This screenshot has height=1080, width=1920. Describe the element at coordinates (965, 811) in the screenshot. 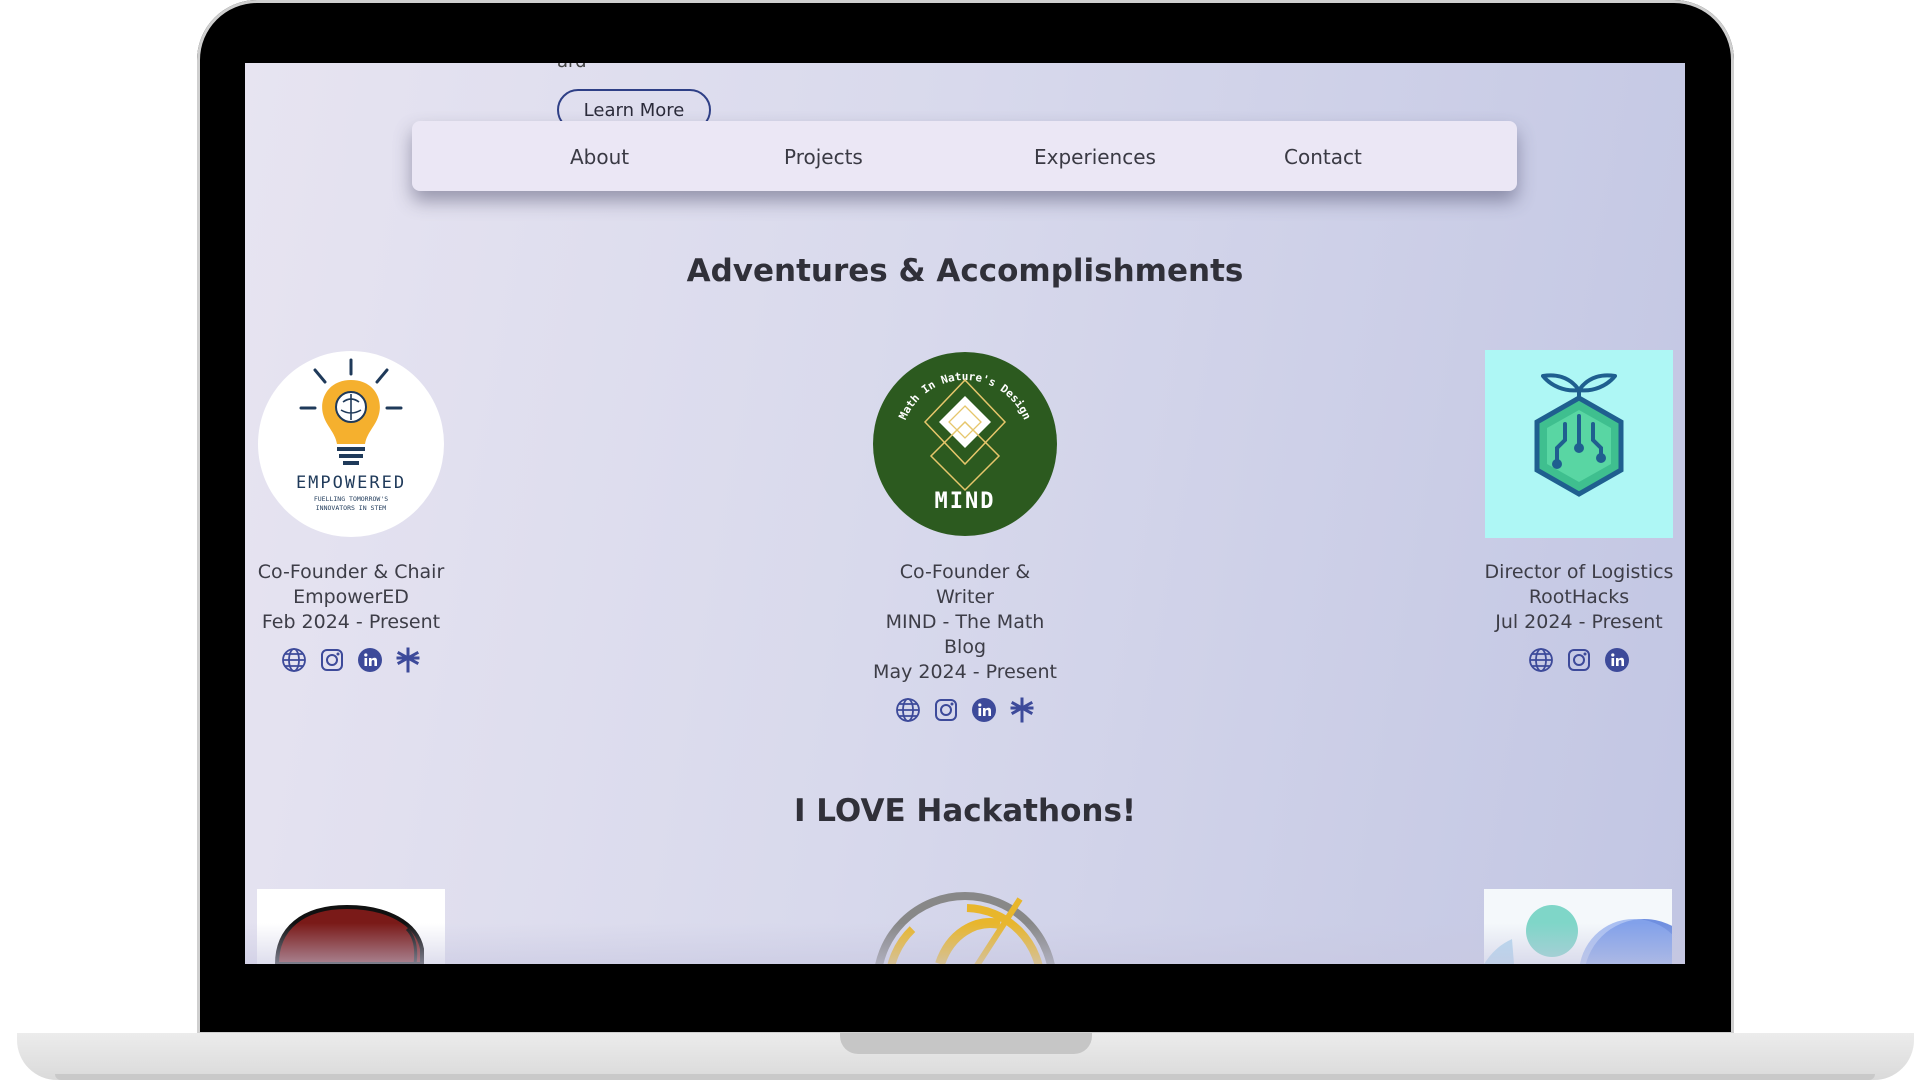

I see `section-title-hackathons: I LOVE Hackathons!` at that location.